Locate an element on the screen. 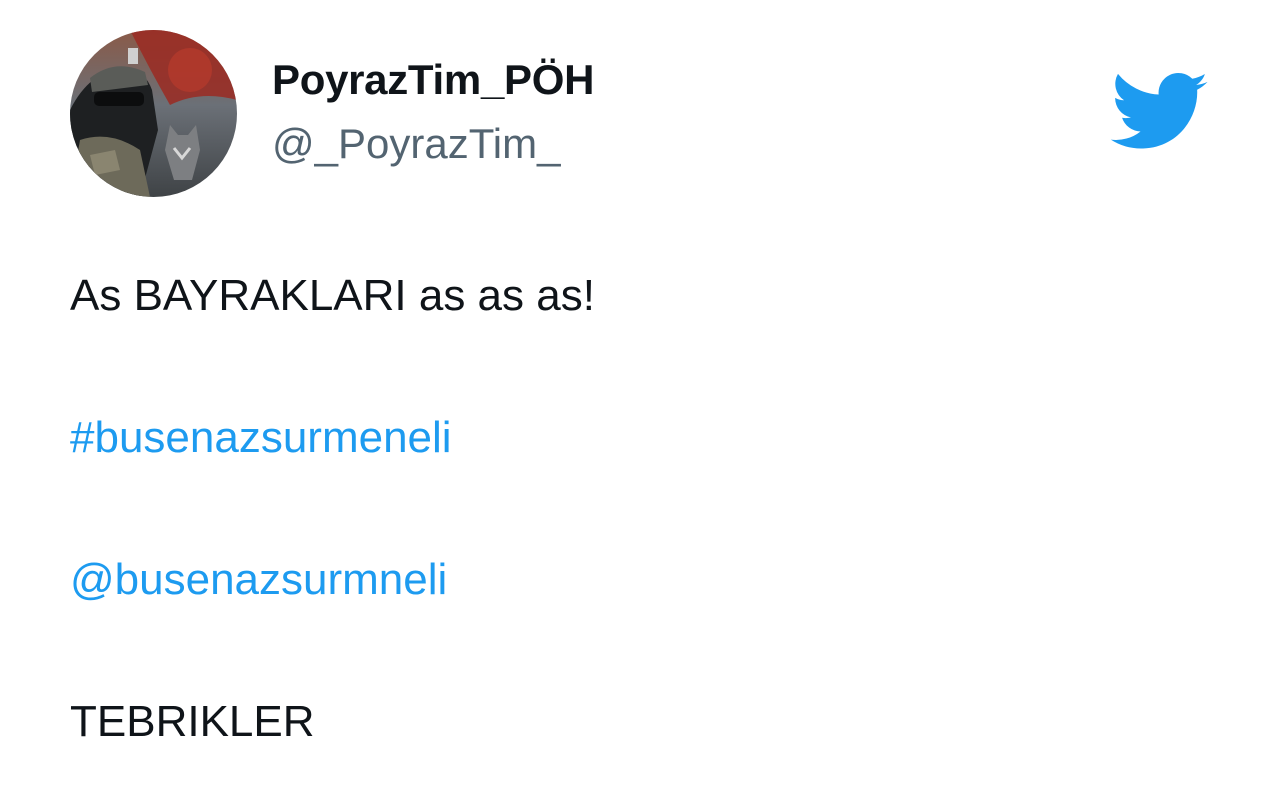  tweet-text-line: As BAYRAKLARI as as as! is located at coordinates (332, 295).